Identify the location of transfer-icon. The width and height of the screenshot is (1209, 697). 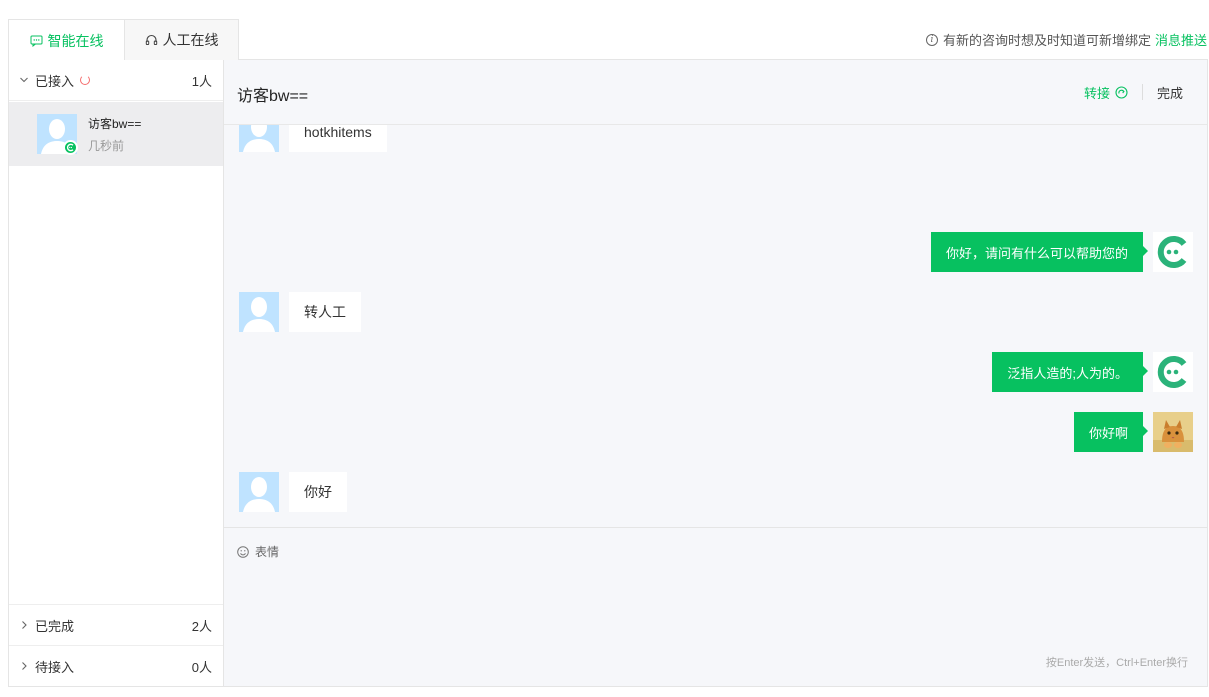
(1121, 92).